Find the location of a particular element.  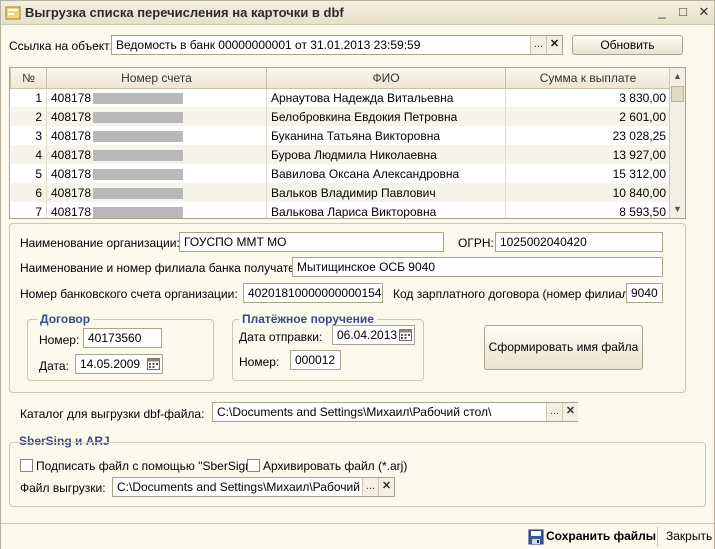

app-icon is located at coordinates (13, 13).